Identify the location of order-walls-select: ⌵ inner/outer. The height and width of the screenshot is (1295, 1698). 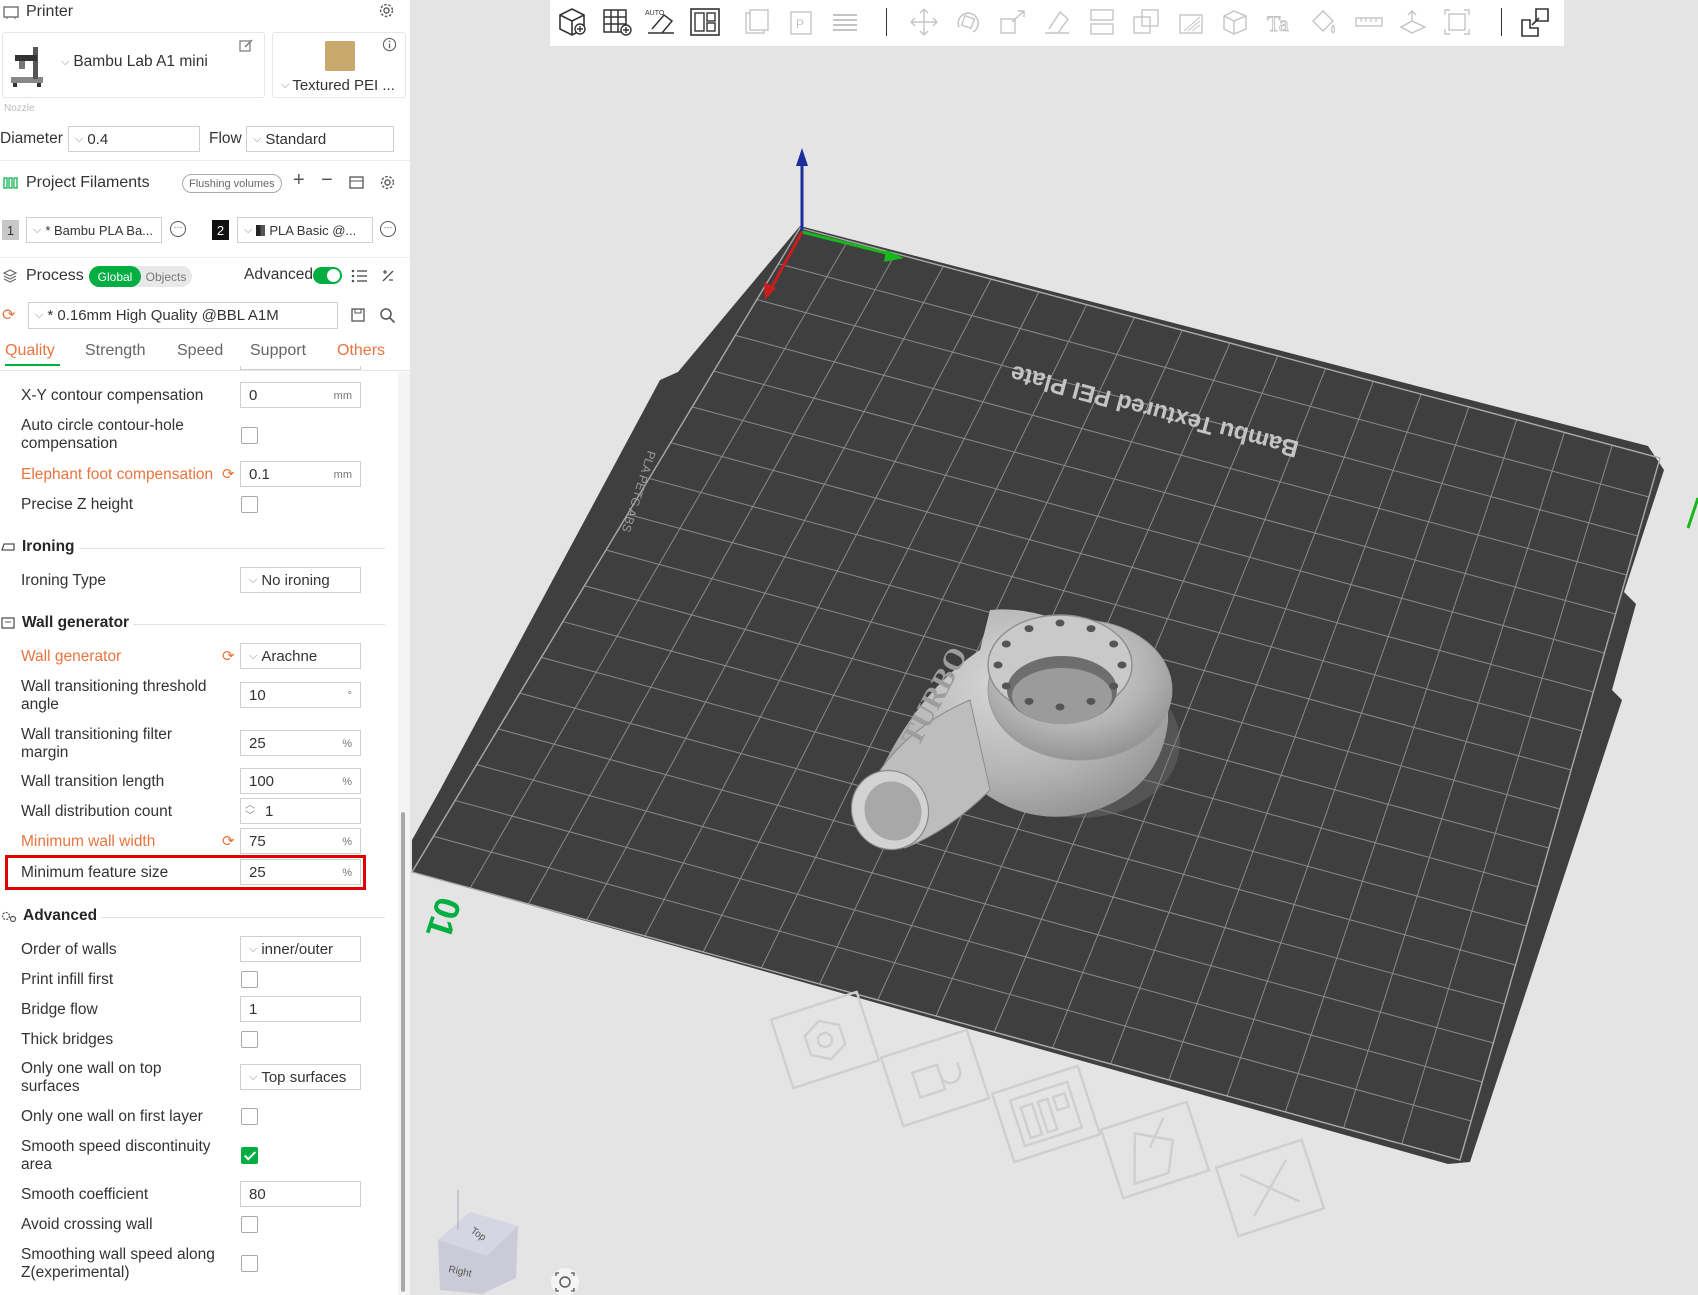
(300, 949).